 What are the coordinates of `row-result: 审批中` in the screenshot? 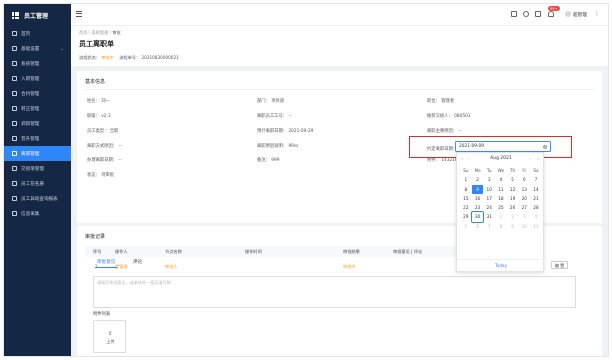 It's located at (349, 266).